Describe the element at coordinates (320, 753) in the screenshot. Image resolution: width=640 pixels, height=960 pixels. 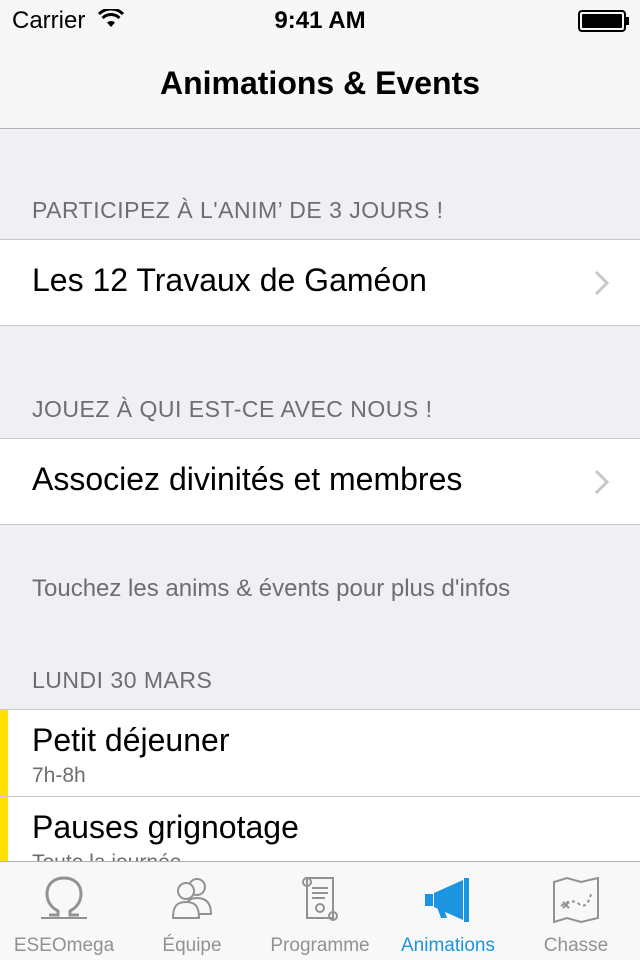
I see `event-row: Petit déjeuner 7h-8h` at that location.